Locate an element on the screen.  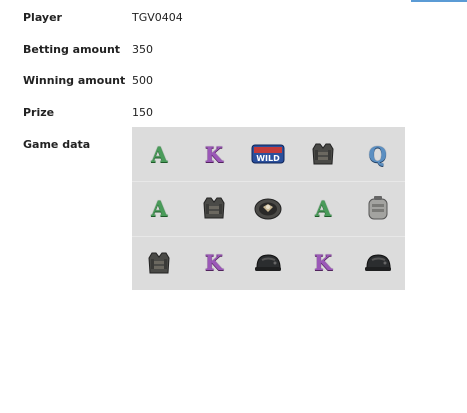
pan-icon is located at coordinates (268, 208).